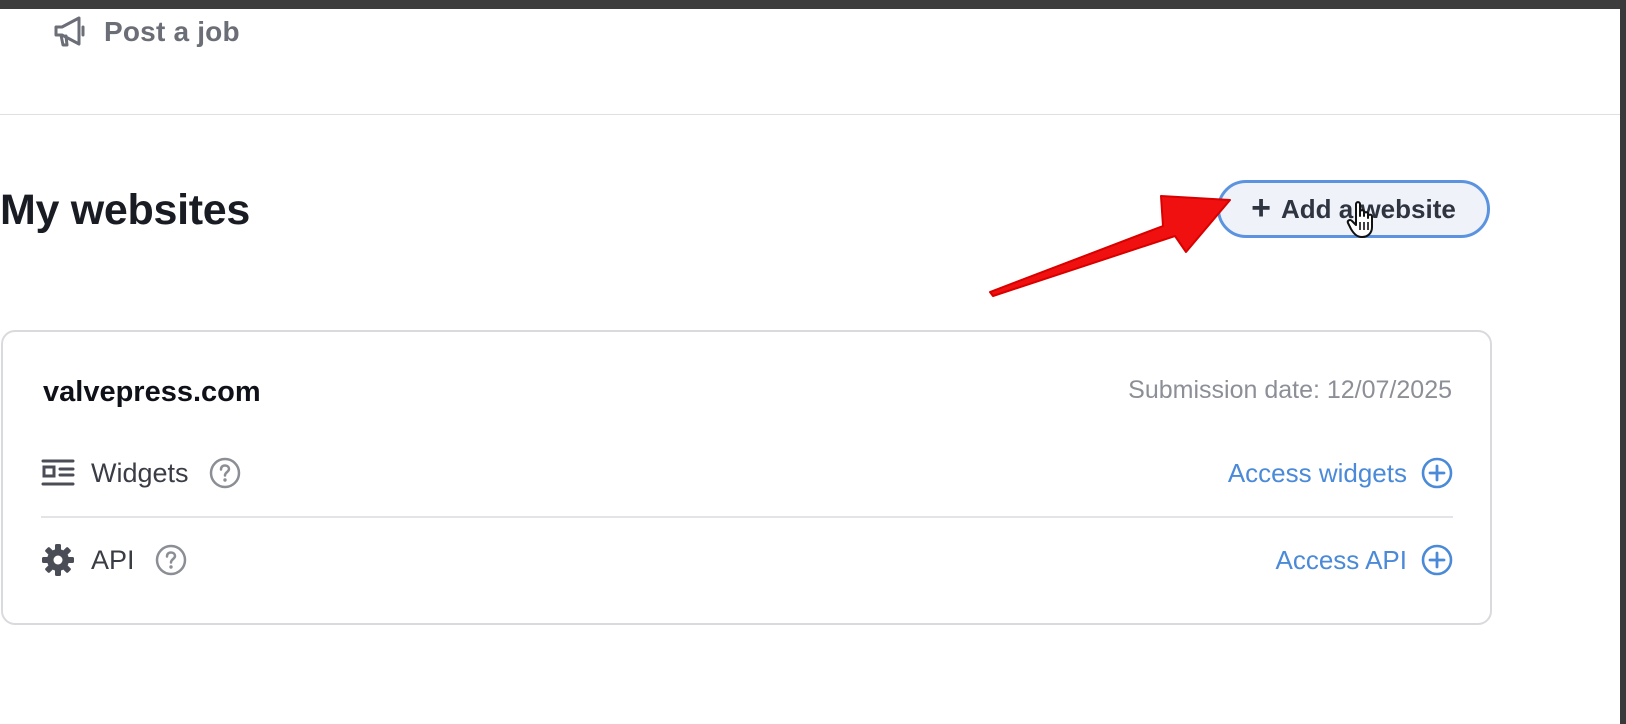  Describe the element at coordinates (1623, 362) in the screenshot. I see `window-right-edge` at that location.